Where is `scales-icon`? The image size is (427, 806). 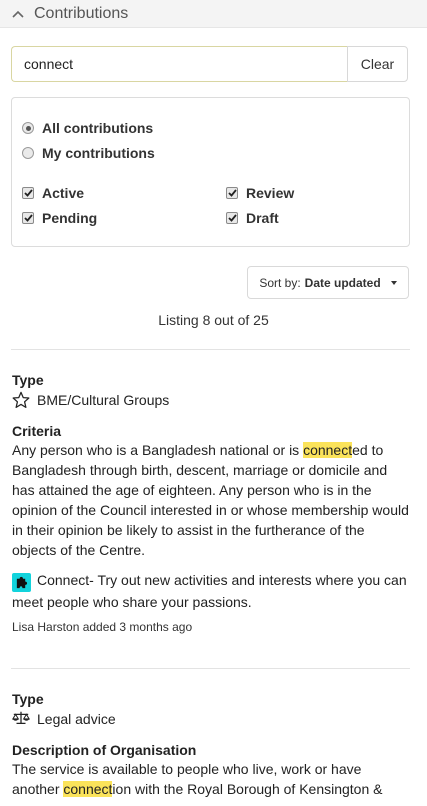
scales-icon is located at coordinates (21, 719).